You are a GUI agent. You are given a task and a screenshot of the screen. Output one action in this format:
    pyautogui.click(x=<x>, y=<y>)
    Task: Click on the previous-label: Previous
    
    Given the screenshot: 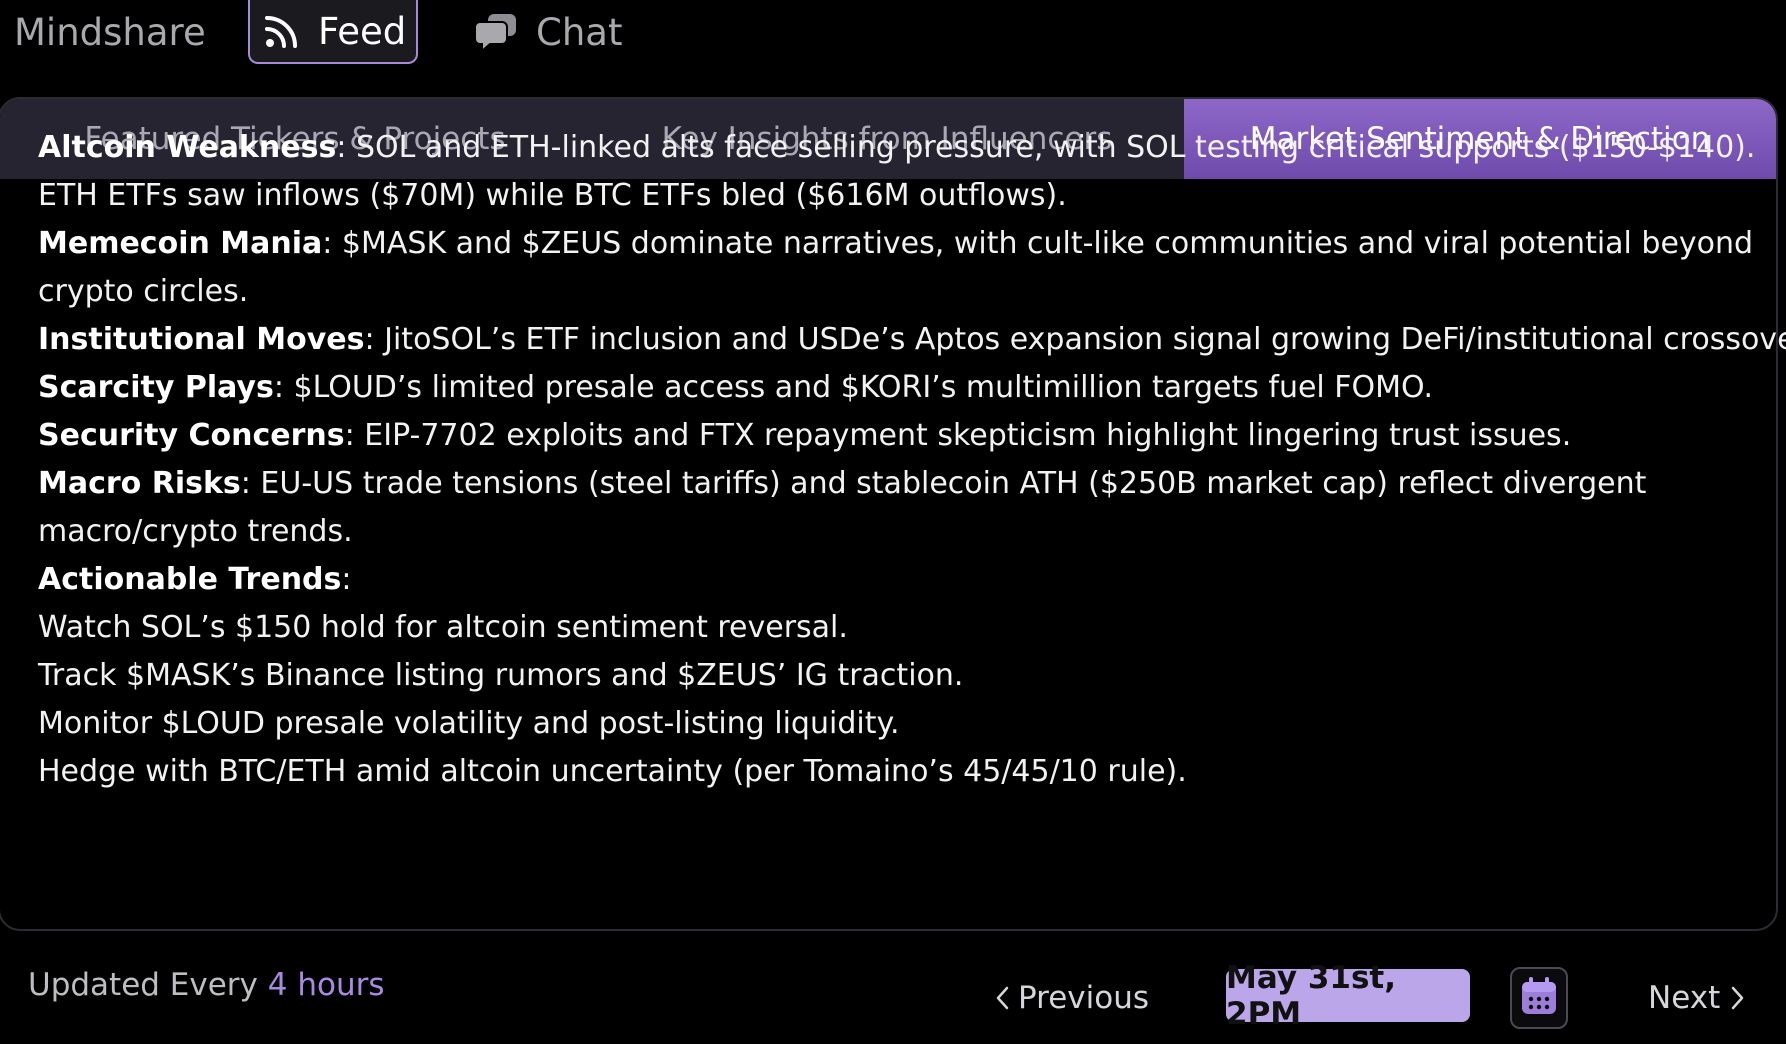 What is the action you would take?
    pyautogui.click(x=1084, y=998)
    